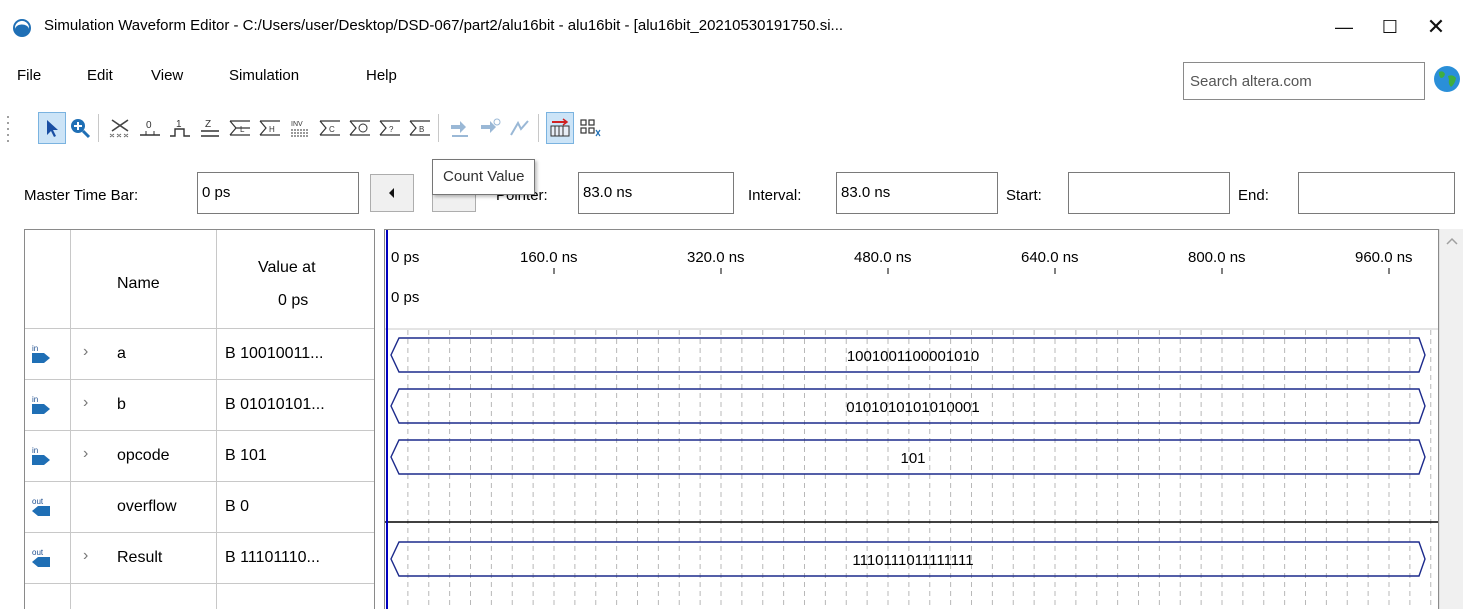 The image size is (1477, 609). What do you see at coordinates (460, 128) in the screenshot?
I see `run-functional-simulation-icon` at bounding box center [460, 128].